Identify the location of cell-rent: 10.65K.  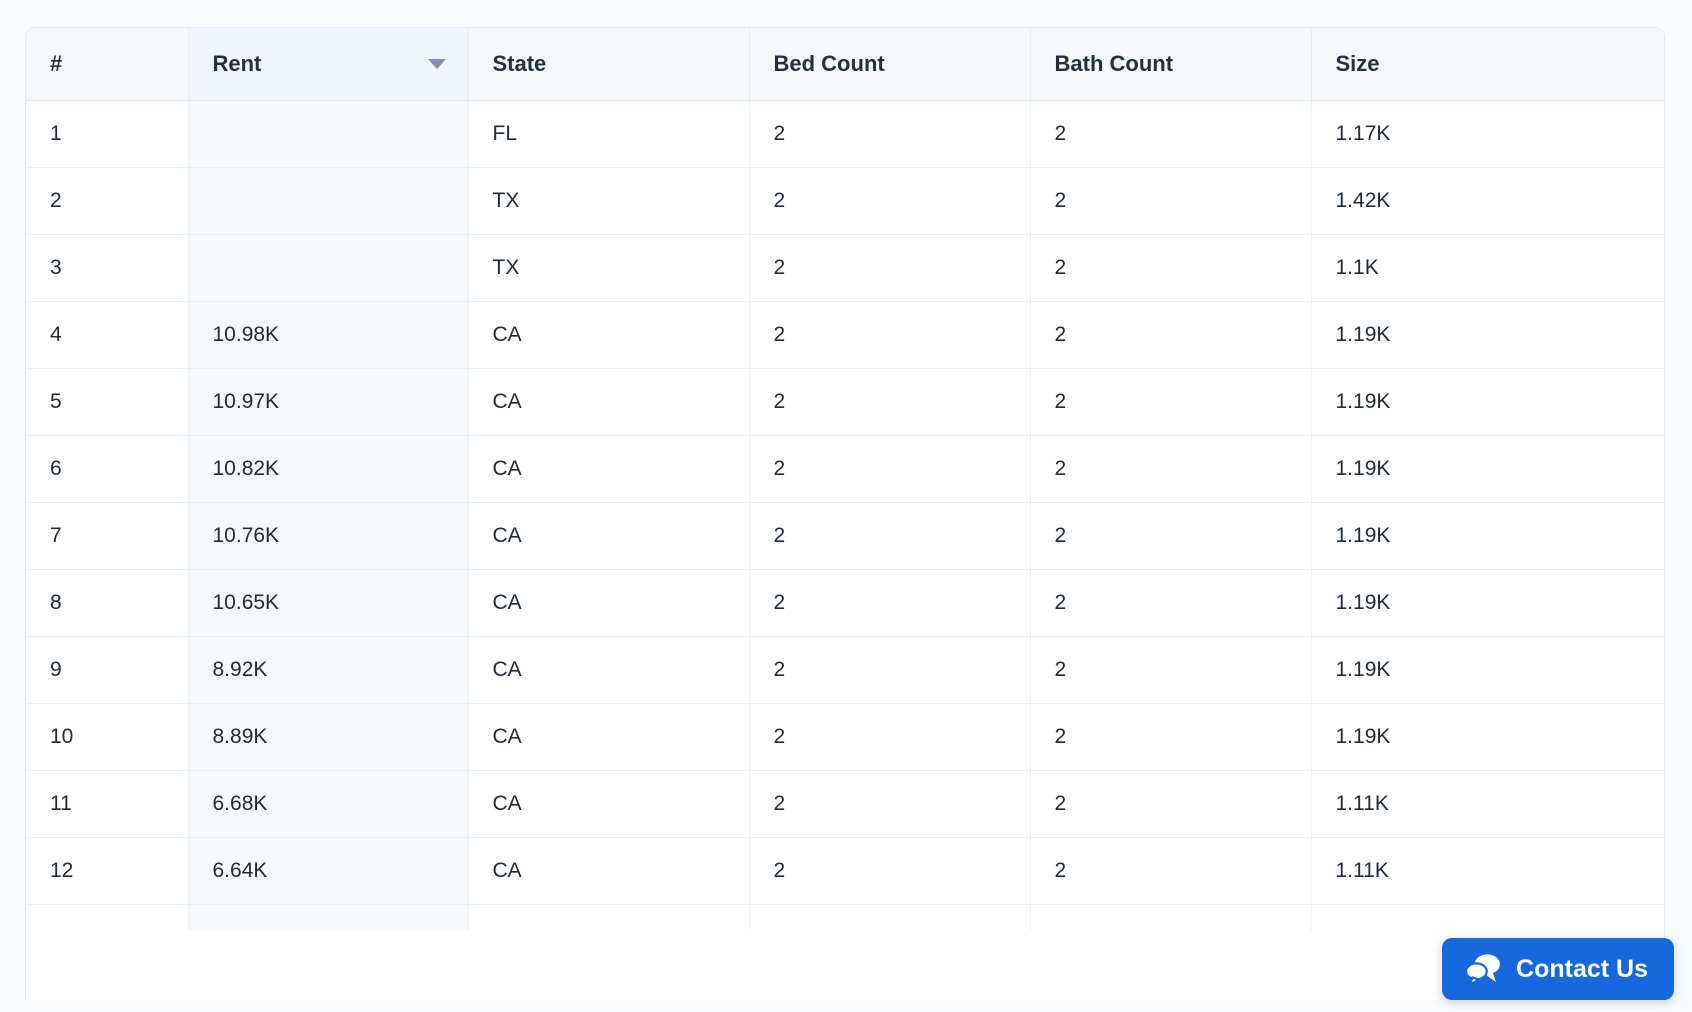
(328, 603).